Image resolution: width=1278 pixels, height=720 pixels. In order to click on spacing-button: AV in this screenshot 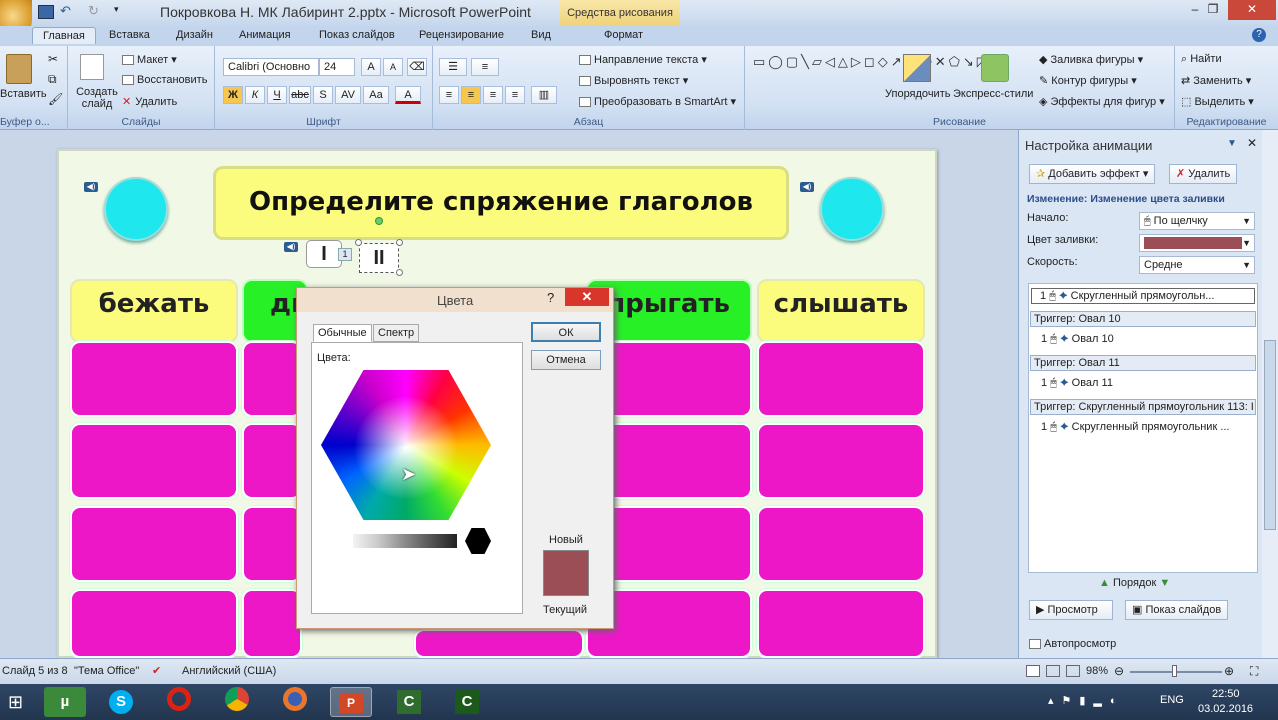, I will do `click(348, 95)`.